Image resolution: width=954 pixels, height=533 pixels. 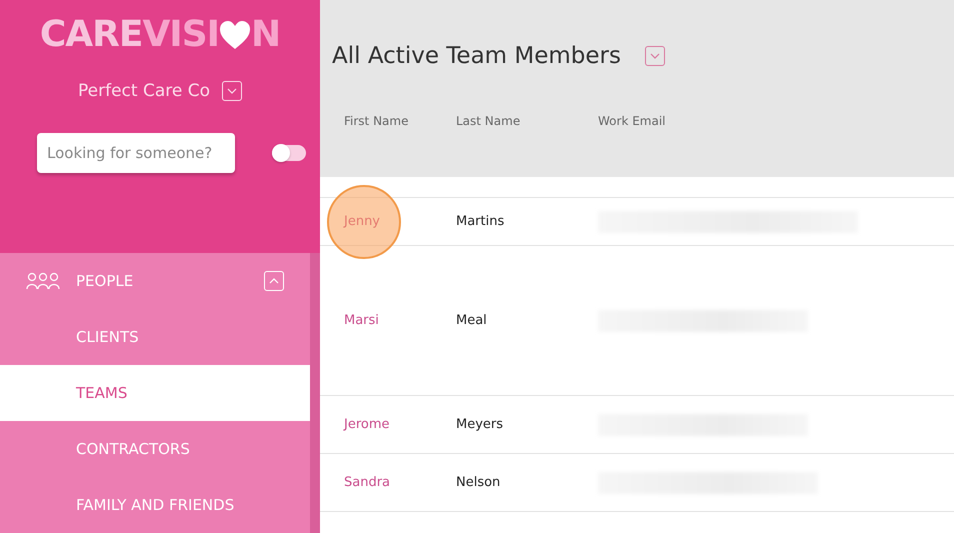 I want to click on toggle-switch, so click(x=289, y=153).